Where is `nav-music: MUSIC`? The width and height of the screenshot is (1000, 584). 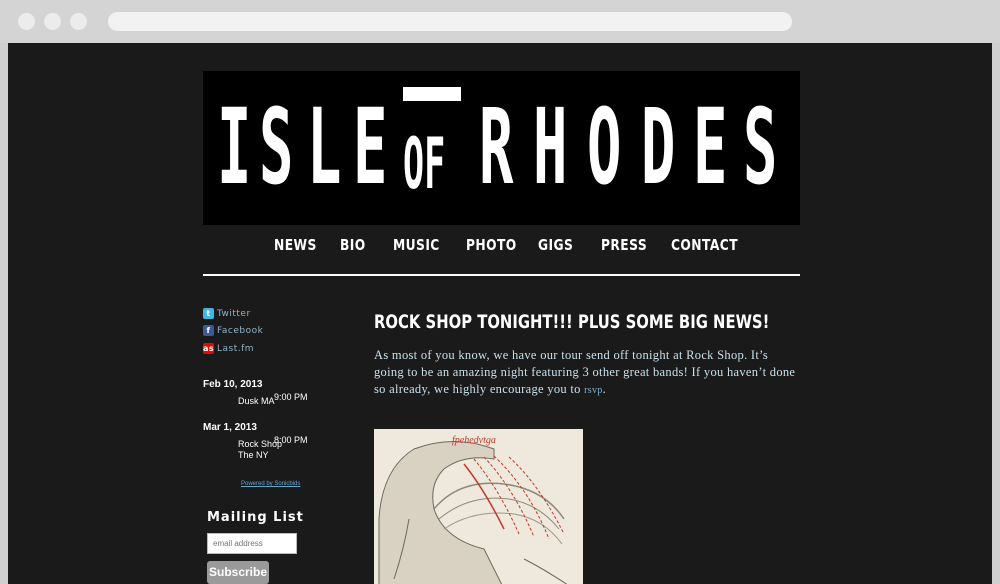
nav-music: MUSIC is located at coordinates (416, 245).